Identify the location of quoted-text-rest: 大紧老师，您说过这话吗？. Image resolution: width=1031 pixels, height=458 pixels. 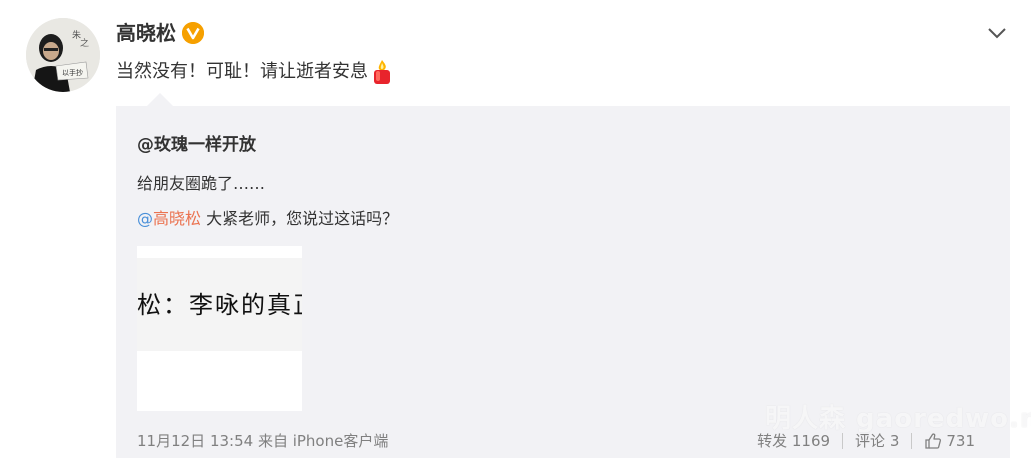
(300, 218).